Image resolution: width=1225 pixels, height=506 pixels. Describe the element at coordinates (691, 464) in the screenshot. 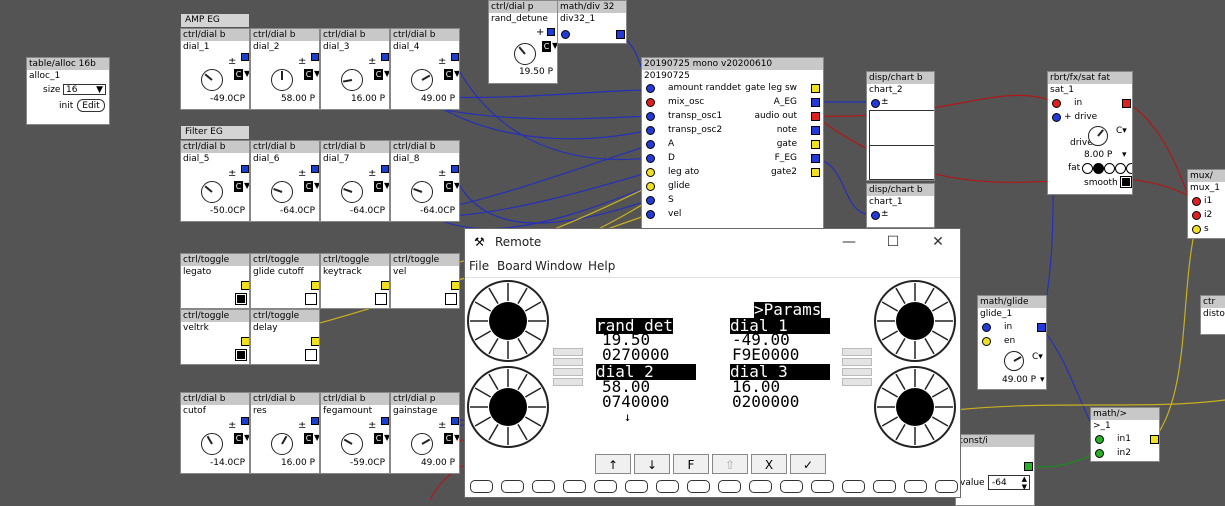

I see `nav-f-button: F` at that location.